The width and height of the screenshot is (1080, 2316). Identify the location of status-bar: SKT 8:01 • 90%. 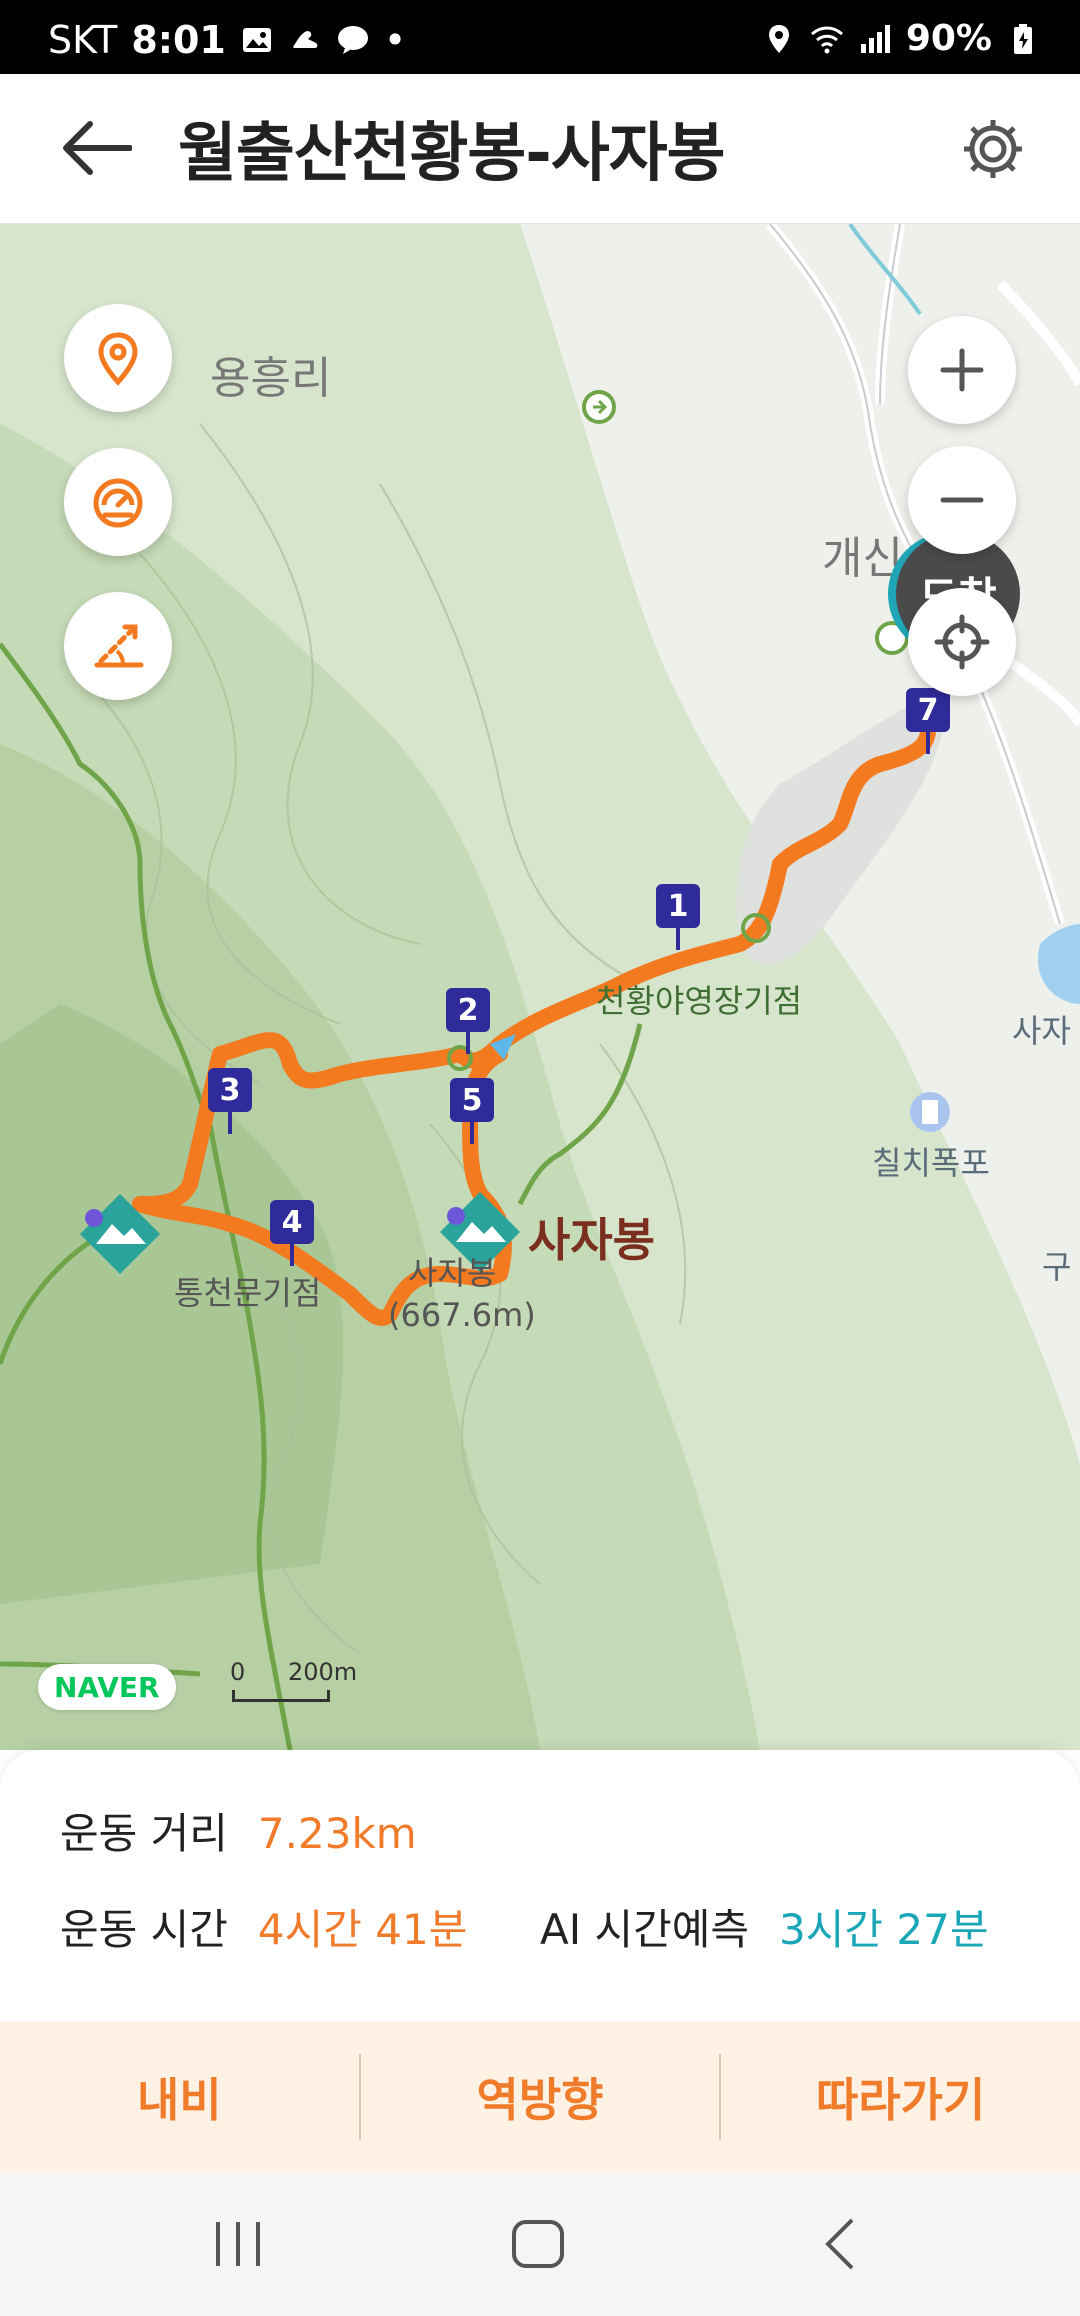
(540, 37).